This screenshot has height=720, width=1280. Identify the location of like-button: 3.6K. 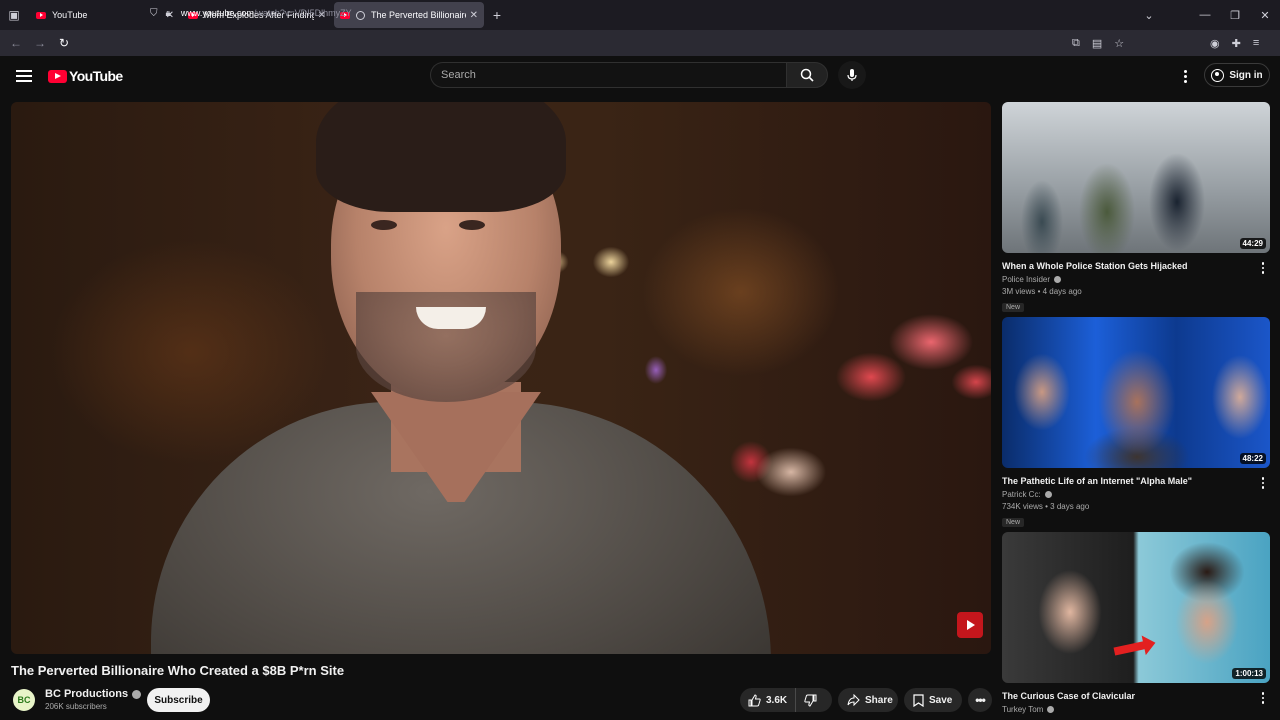
(768, 700).